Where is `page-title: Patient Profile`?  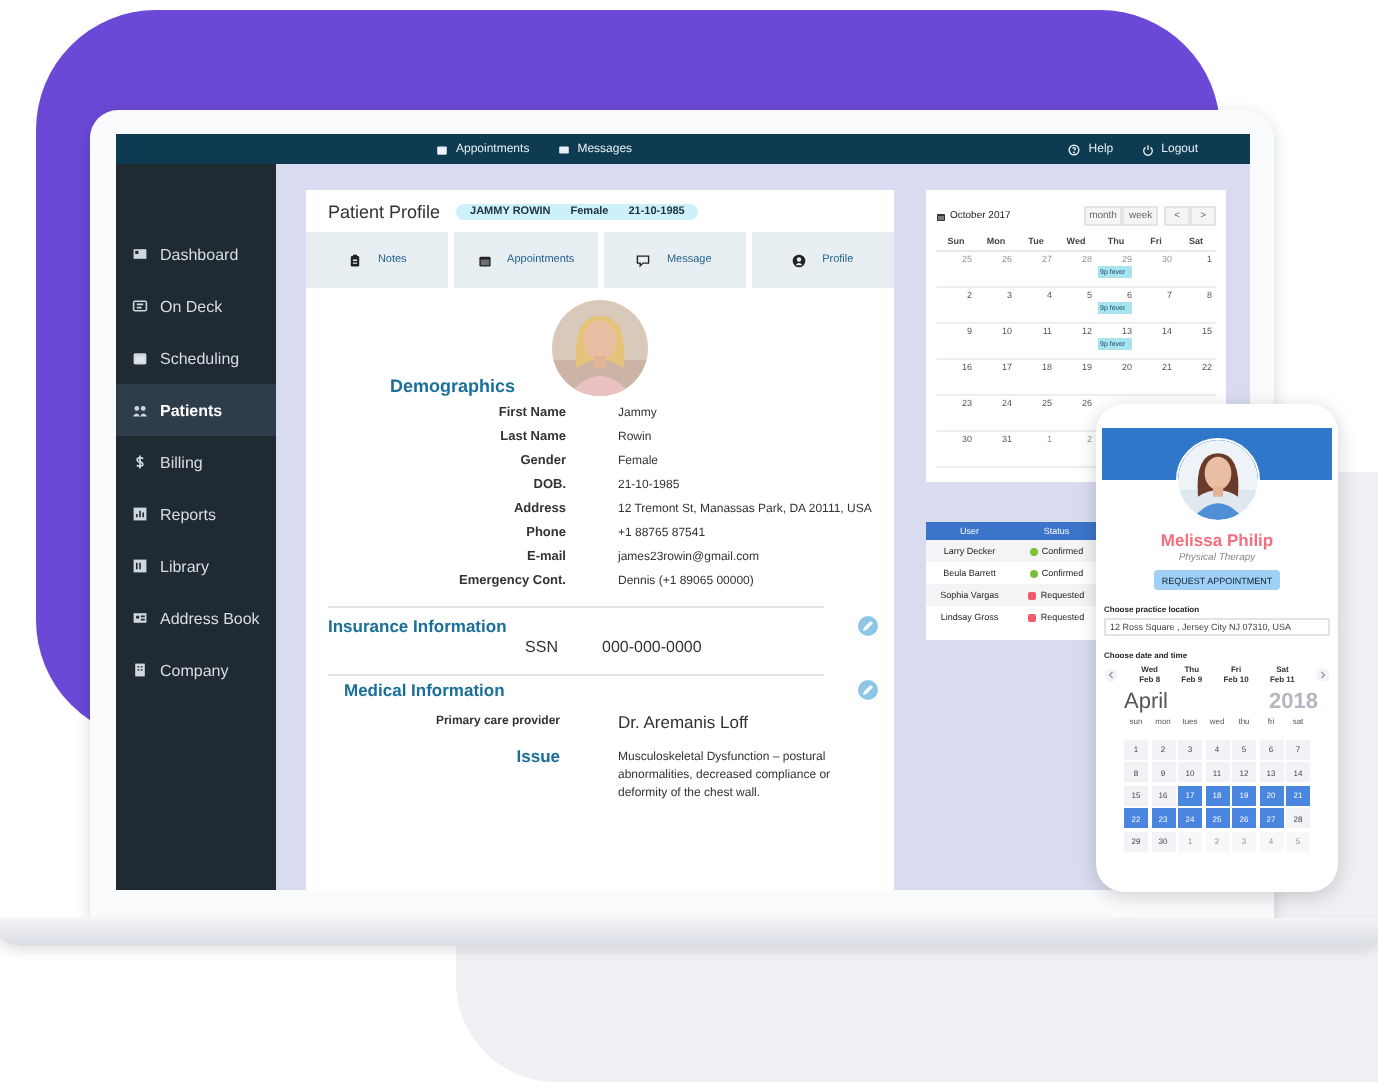 page-title: Patient Profile is located at coordinates (384, 212).